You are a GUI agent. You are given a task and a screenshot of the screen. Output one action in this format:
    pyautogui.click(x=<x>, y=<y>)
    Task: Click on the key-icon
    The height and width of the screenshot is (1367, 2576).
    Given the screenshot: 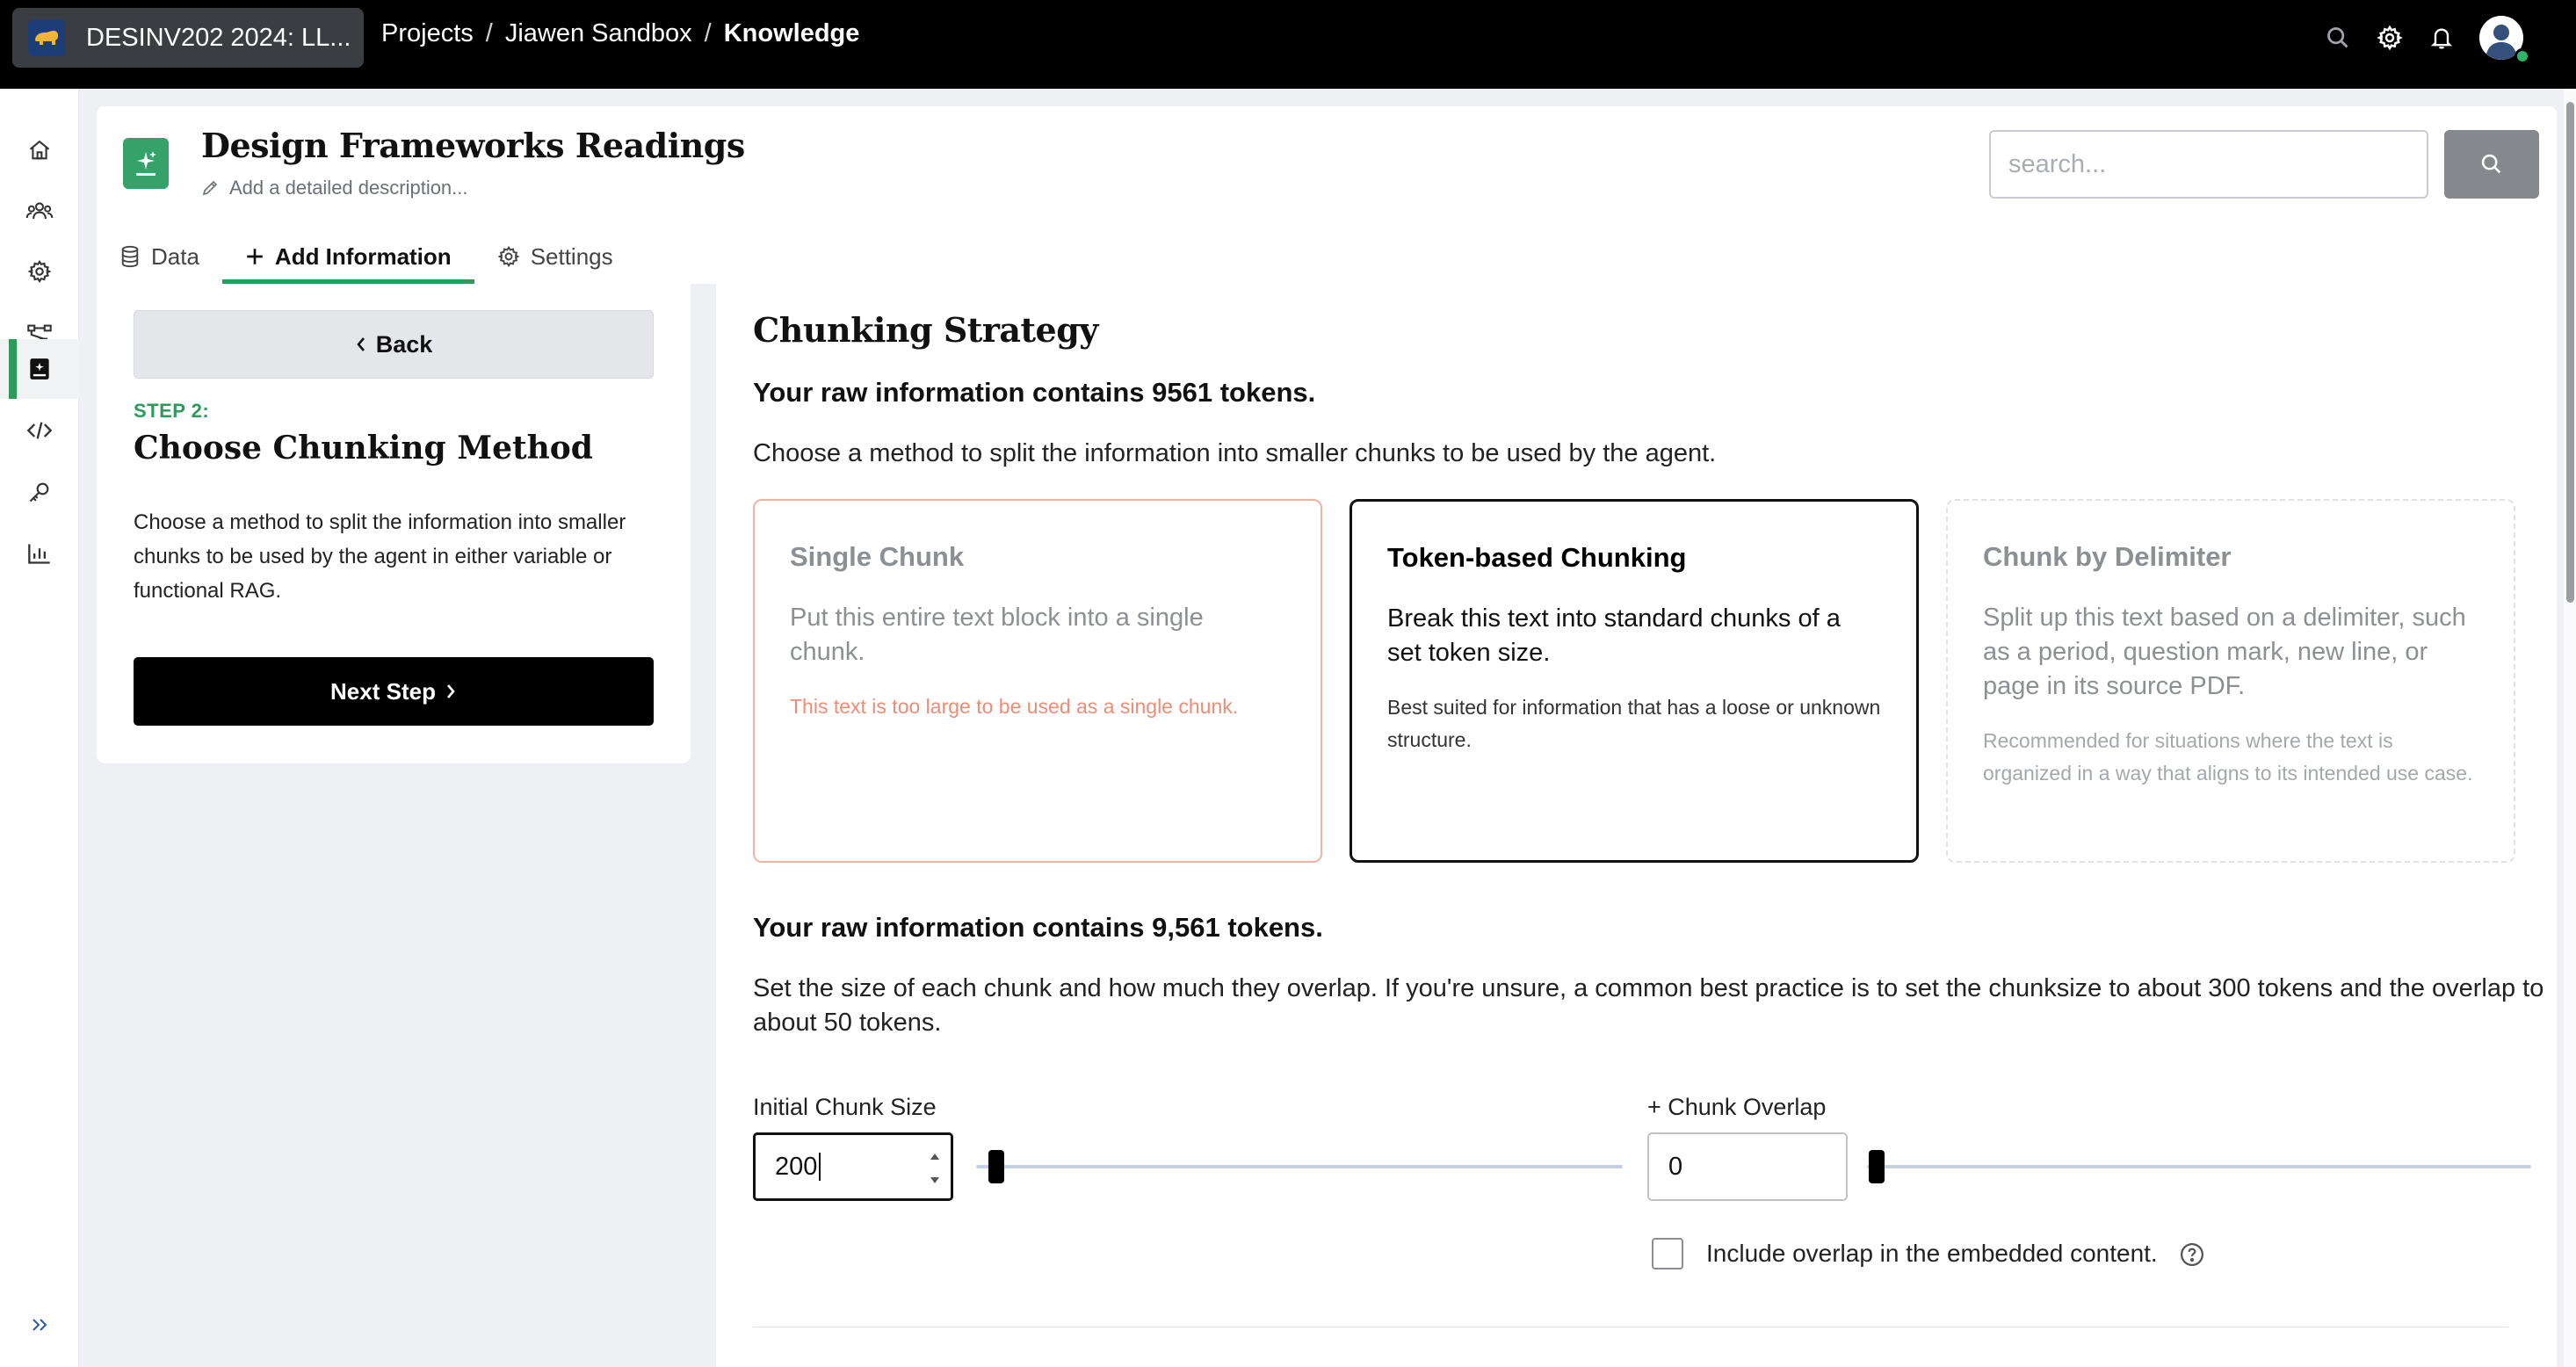 What is the action you would take?
    pyautogui.click(x=39, y=492)
    